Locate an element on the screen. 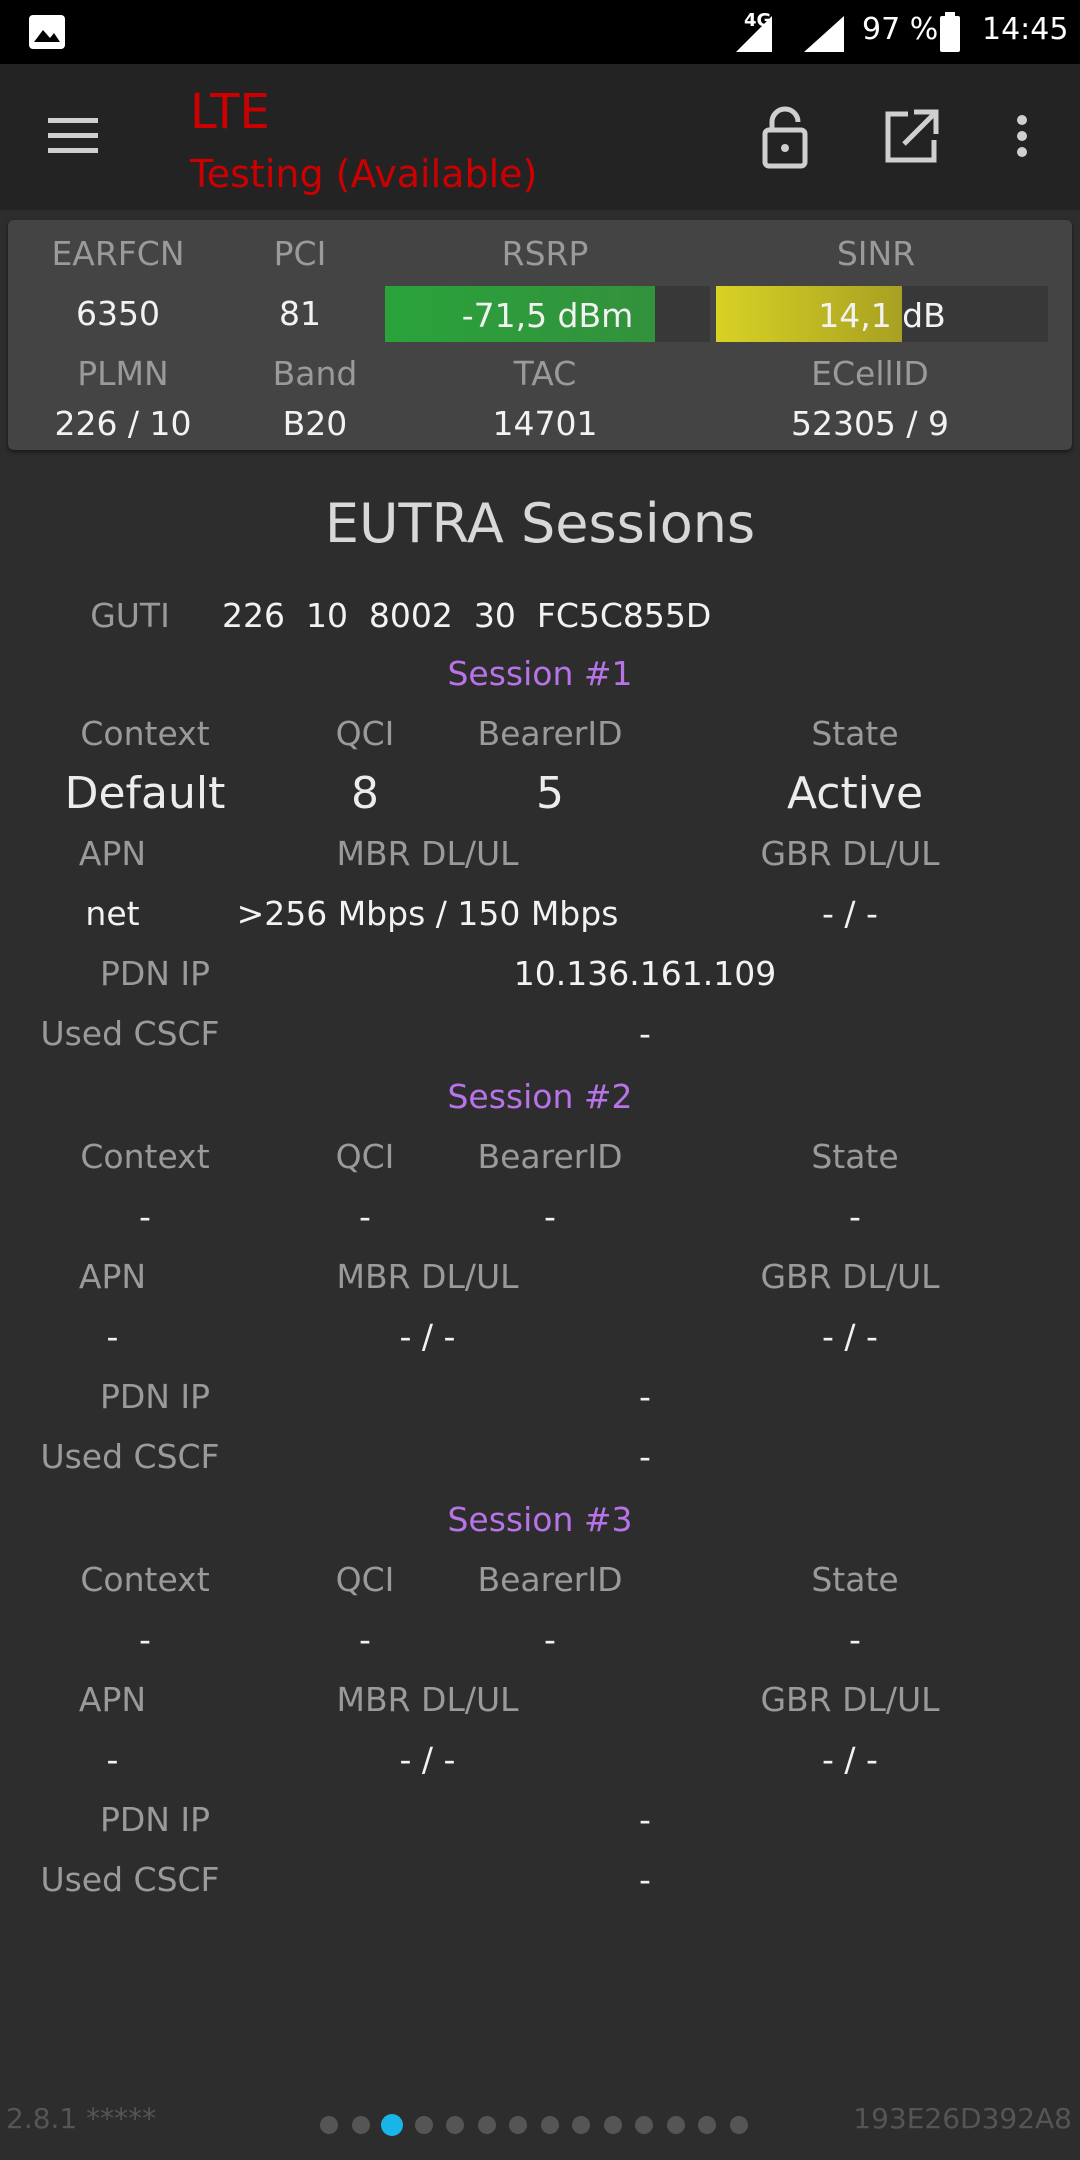 This screenshot has width=1080, height=2160. lock-button is located at coordinates (785, 137).